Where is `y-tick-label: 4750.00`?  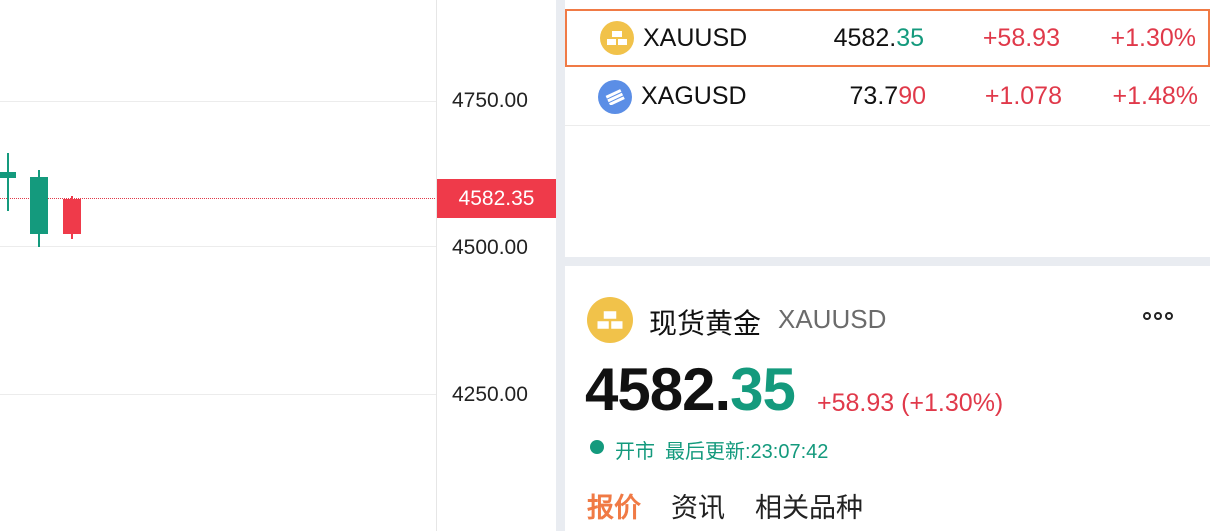 y-tick-label: 4750.00 is located at coordinates (490, 100).